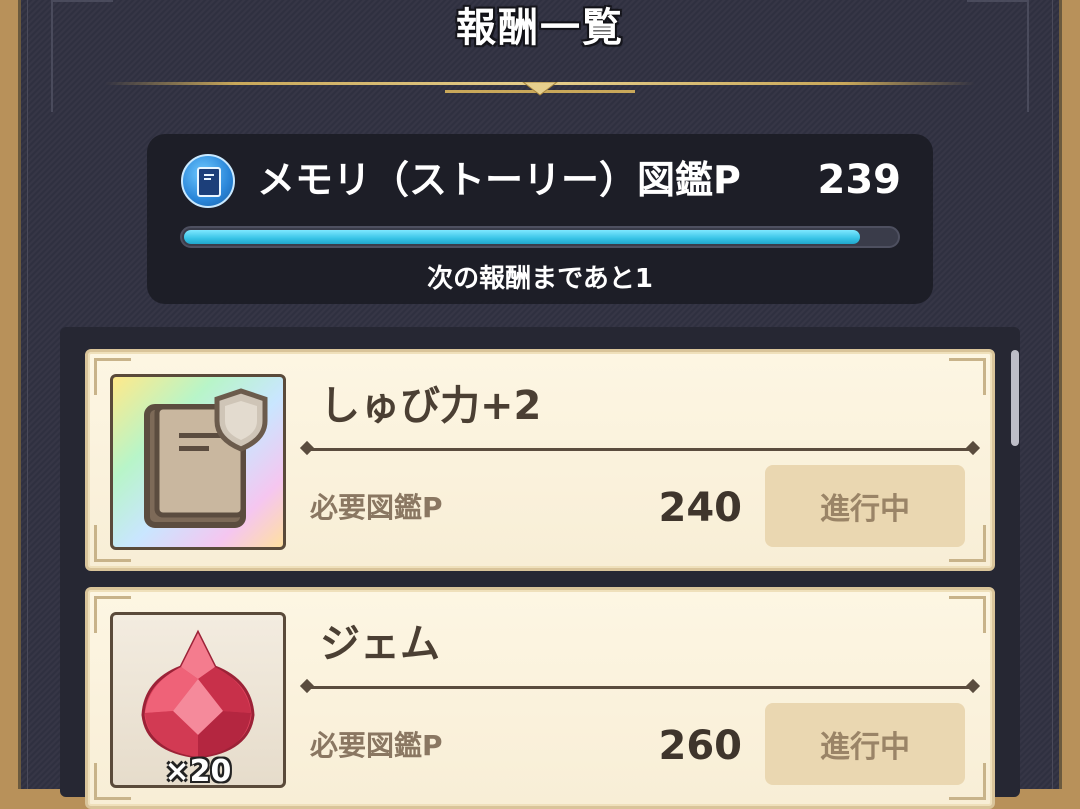 This screenshot has width=1080, height=809. What do you see at coordinates (522, 237) in the screenshot?
I see `progress-fill` at bounding box center [522, 237].